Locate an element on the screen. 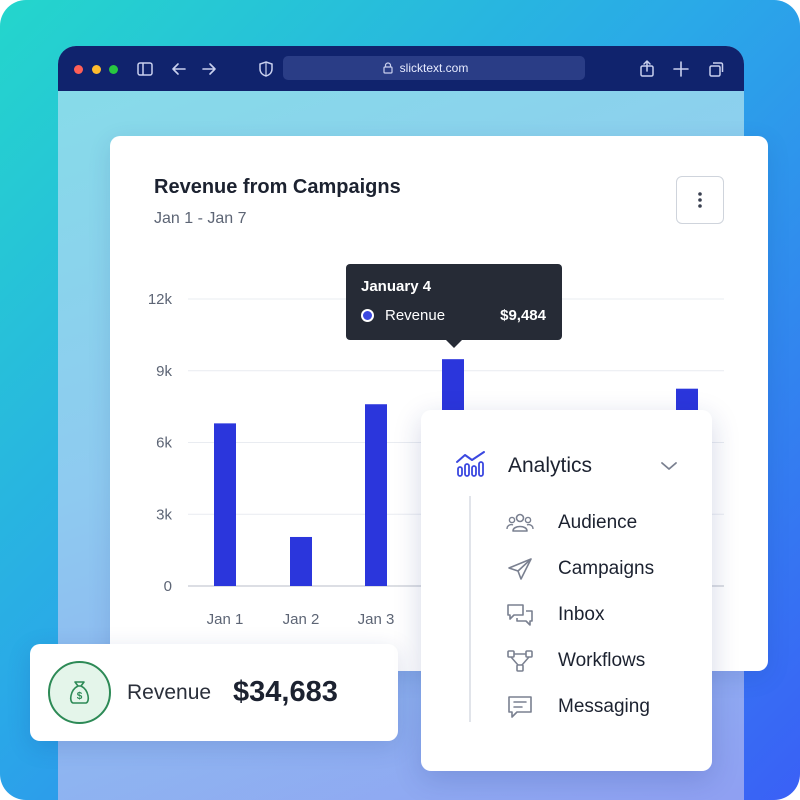 This screenshot has height=800, width=800. tooltip-date: January 4 is located at coordinates (396, 286).